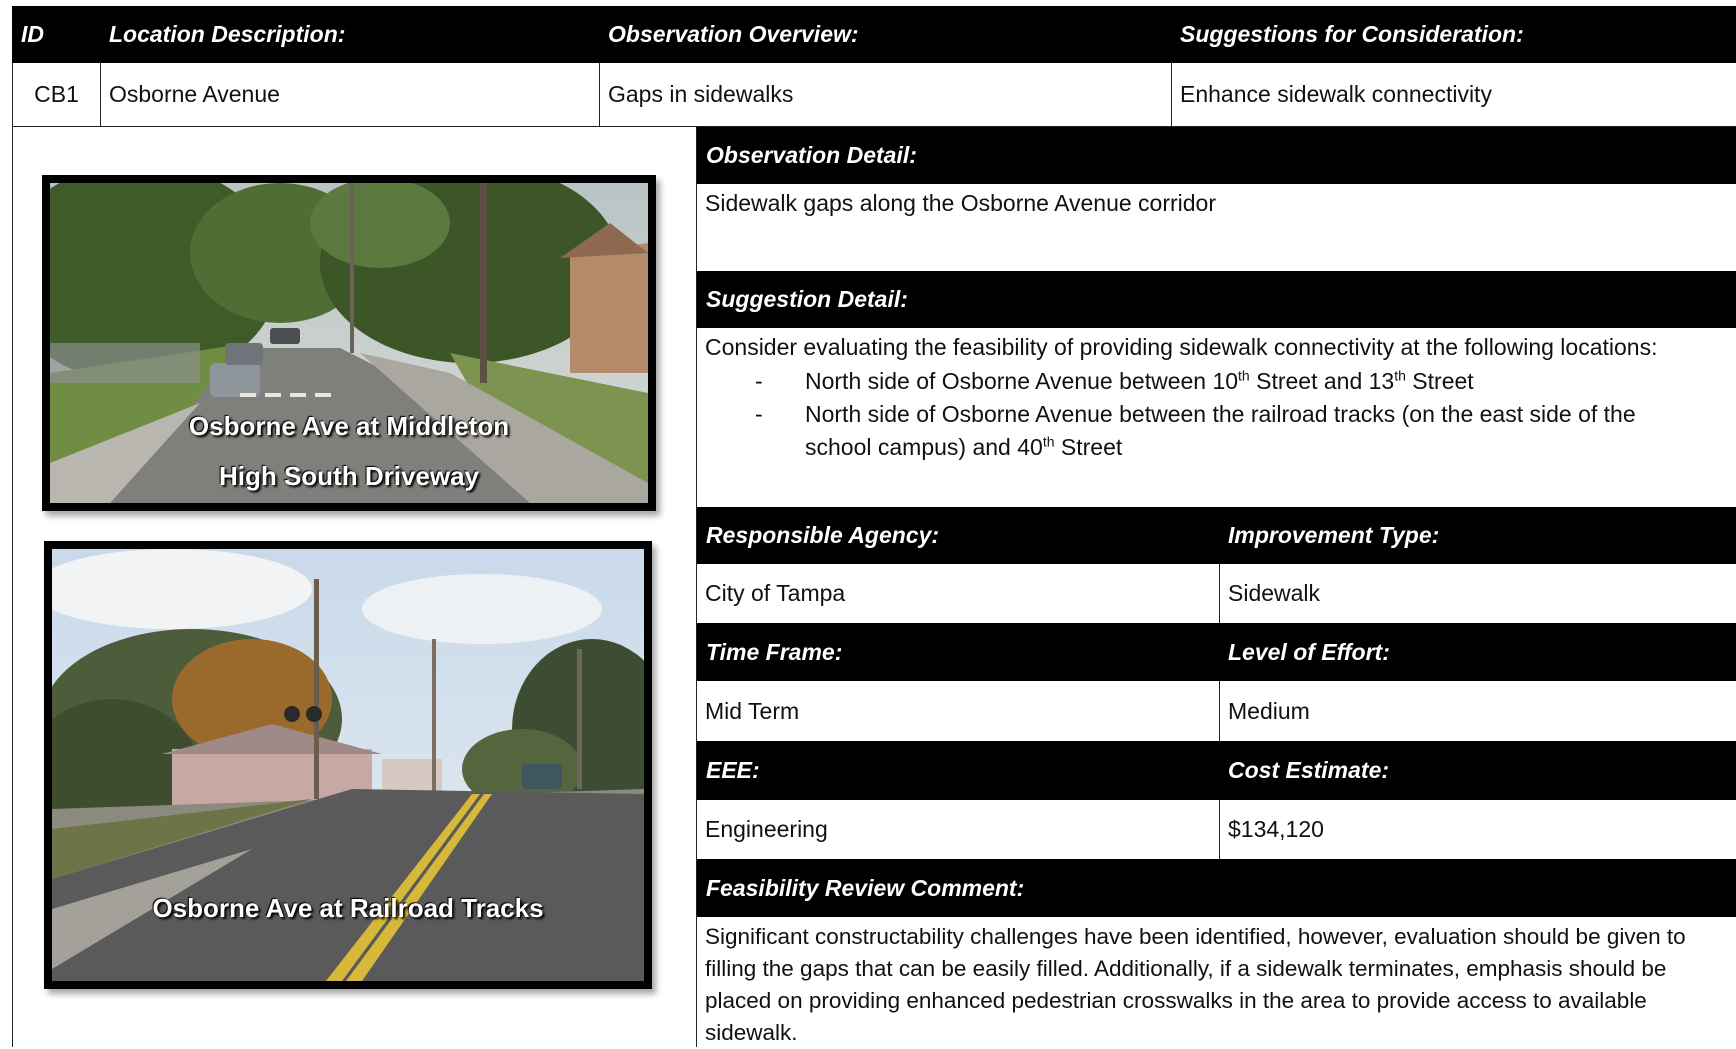  I want to click on row-id-text: CB1, so click(56, 94).